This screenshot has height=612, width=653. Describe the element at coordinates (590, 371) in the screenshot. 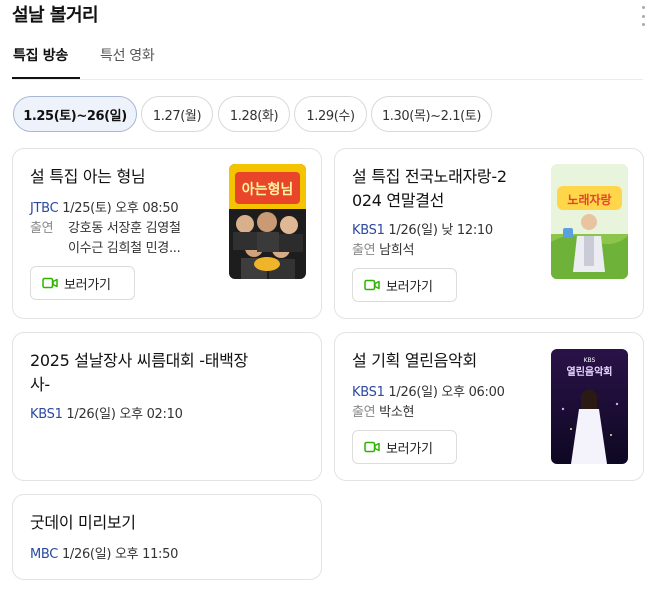

I see `poster-logo: 열린음악회` at that location.